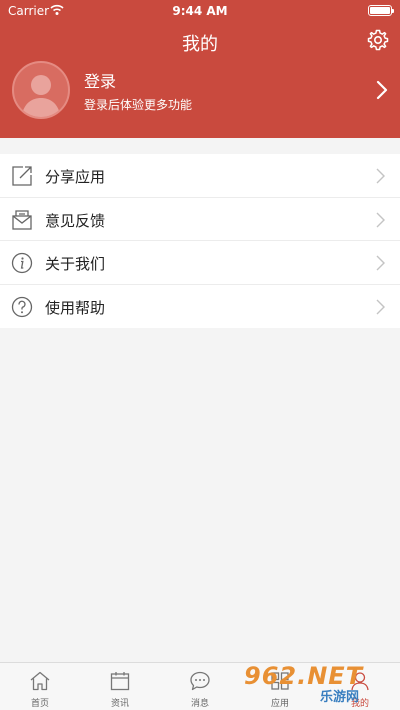 This screenshot has width=400, height=710. Describe the element at coordinates (120, 681) in the screenshot. I see `calendar-icon` at that location.